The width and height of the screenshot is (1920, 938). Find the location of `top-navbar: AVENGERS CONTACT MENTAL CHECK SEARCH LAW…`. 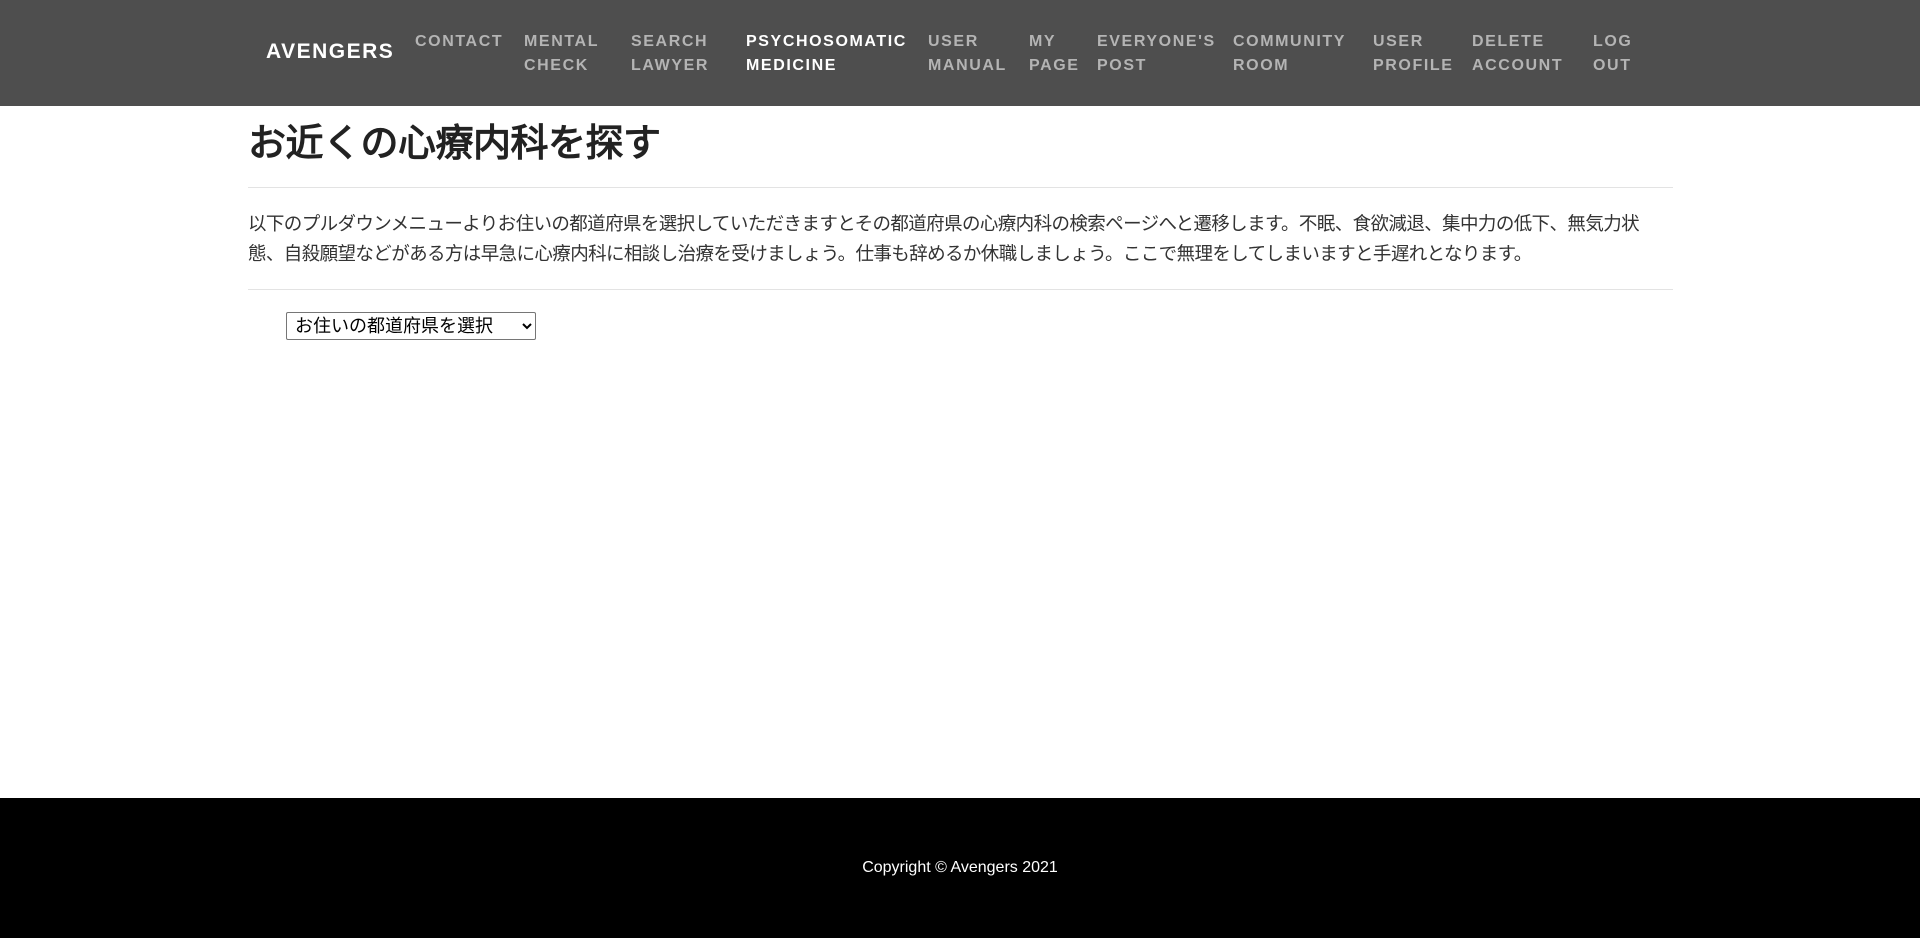

top-navbar: AVENGERS CONTACT MENTAL CHECK SEARCH LAW… is located at coordinates (960, 53).